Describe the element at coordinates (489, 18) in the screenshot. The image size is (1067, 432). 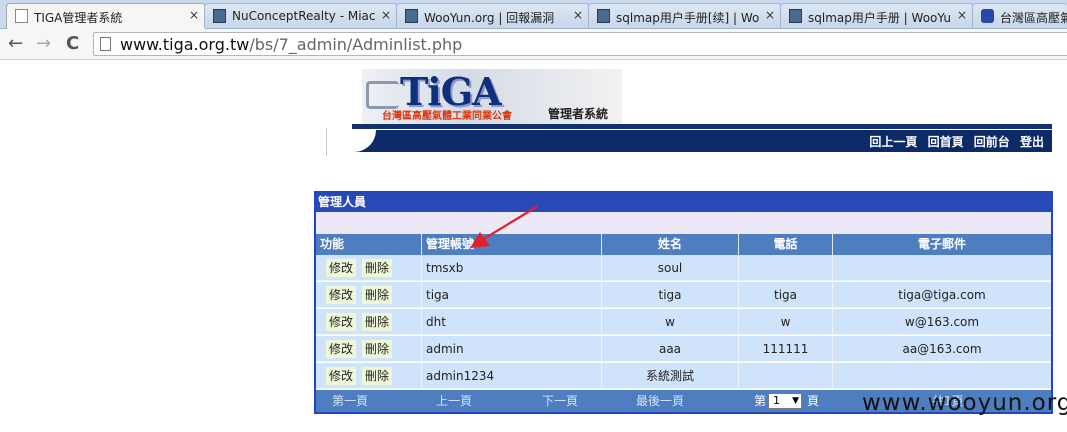
I see `tab-title: WooYun.org | 回報漏洞` at that location.